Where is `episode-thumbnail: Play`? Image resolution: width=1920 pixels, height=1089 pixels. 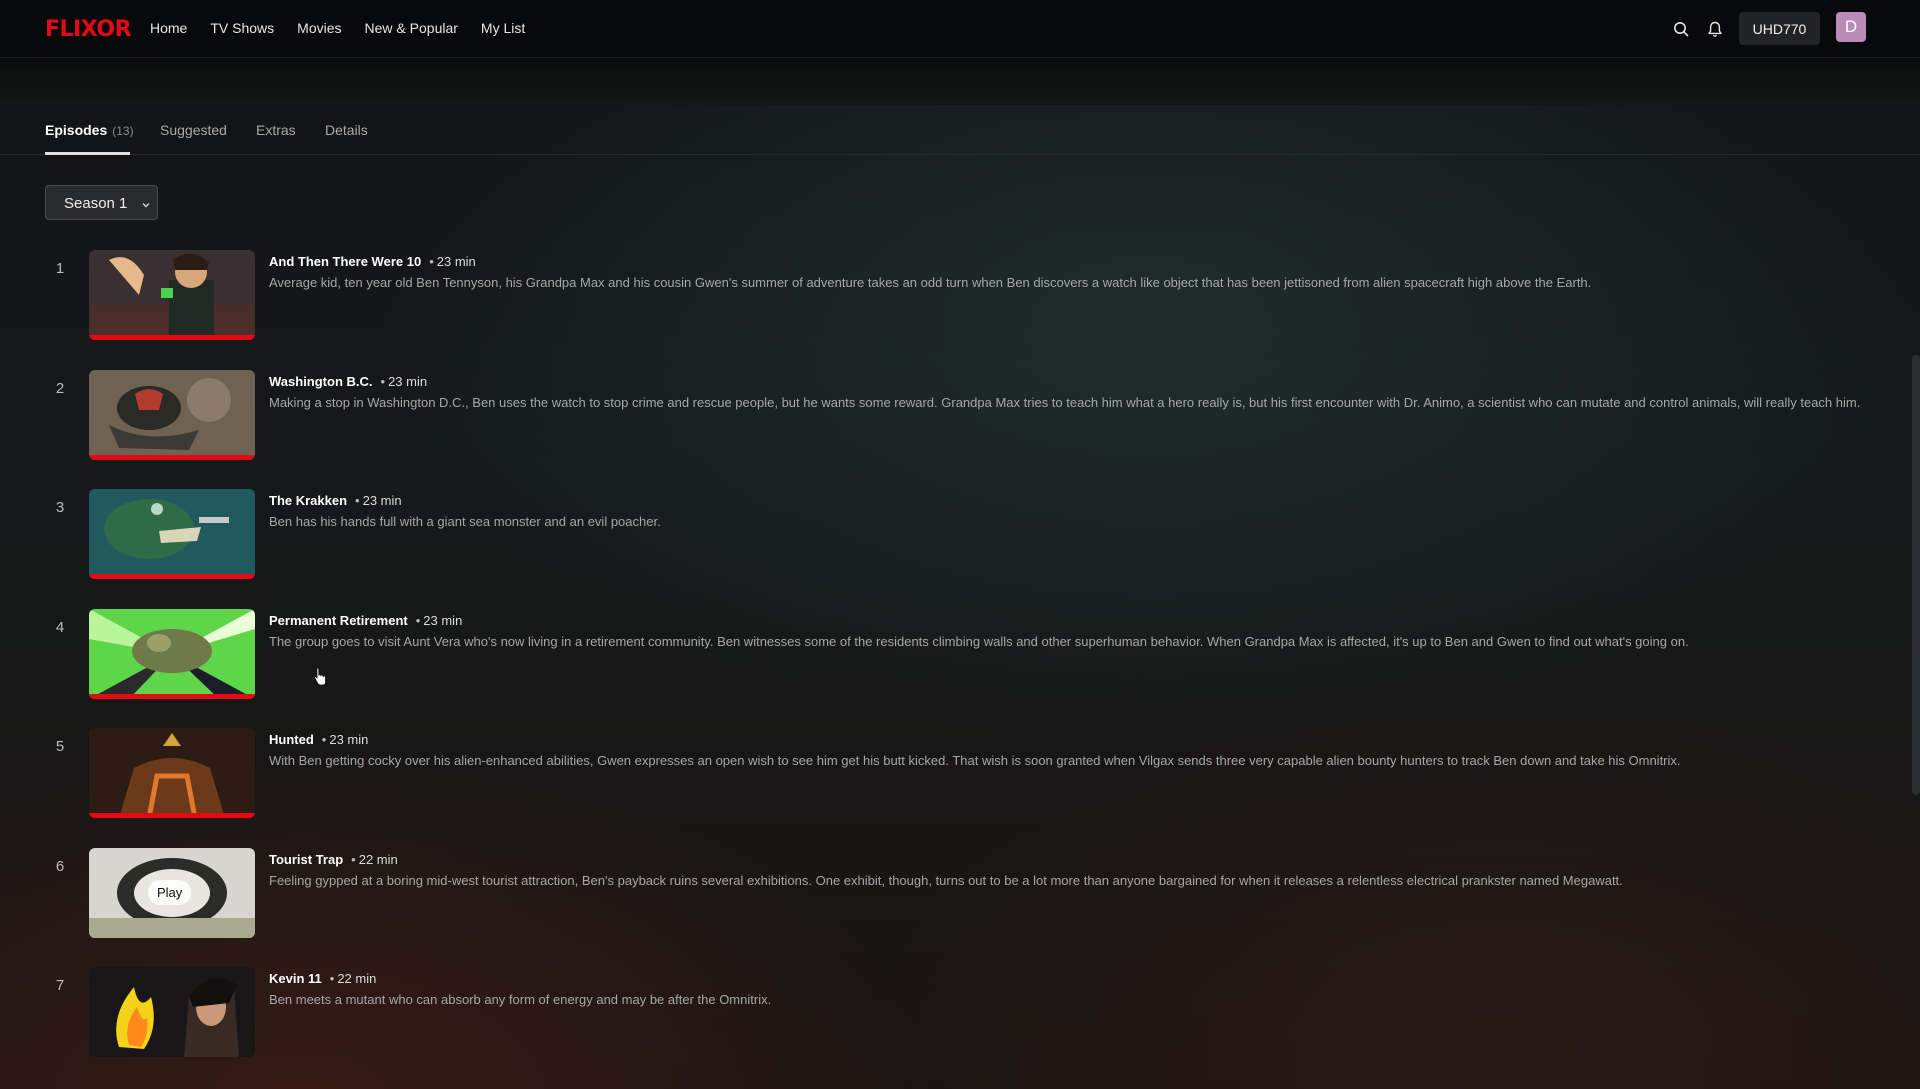 episode-thumbnail: Play is located at coordinates (172, 893).